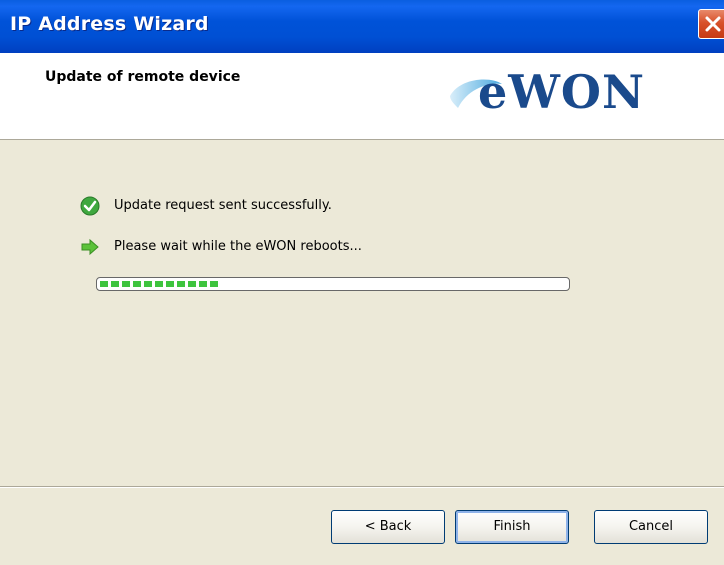 The width and height of the screenshot is (724, 565). Describe the element at coordinates (362, 26) in the screenshot. I see `title-bar: IP Address Wizard` at that location.